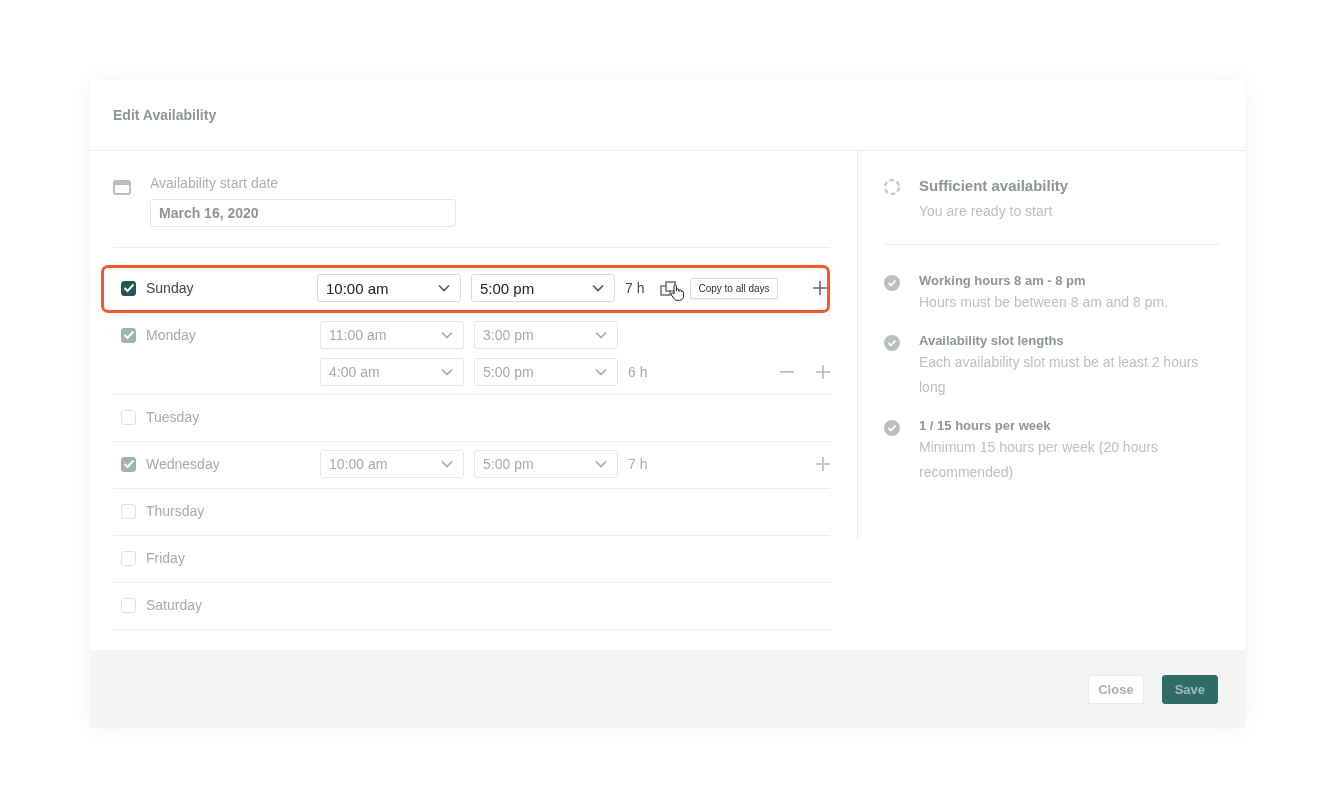 The height and width of the screenshot is (806, 1332). Describe the element at coordinates (668, 288) in the screenshot. I see `copy-icon` at that location.